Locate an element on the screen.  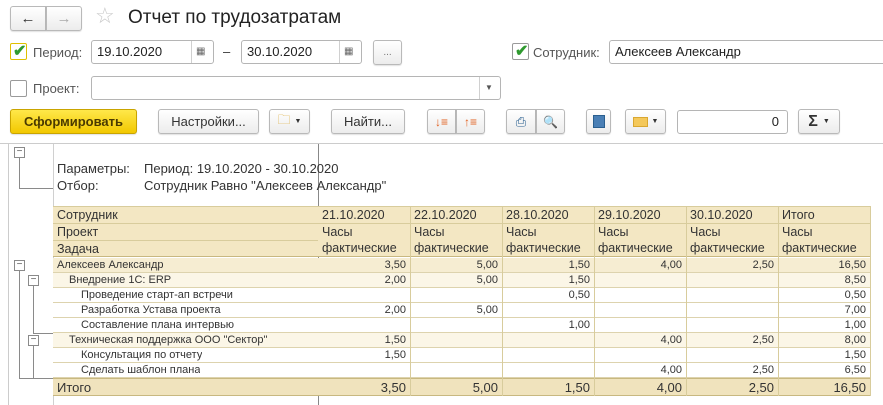
project-checkbox is located at coordinates (18, 88).